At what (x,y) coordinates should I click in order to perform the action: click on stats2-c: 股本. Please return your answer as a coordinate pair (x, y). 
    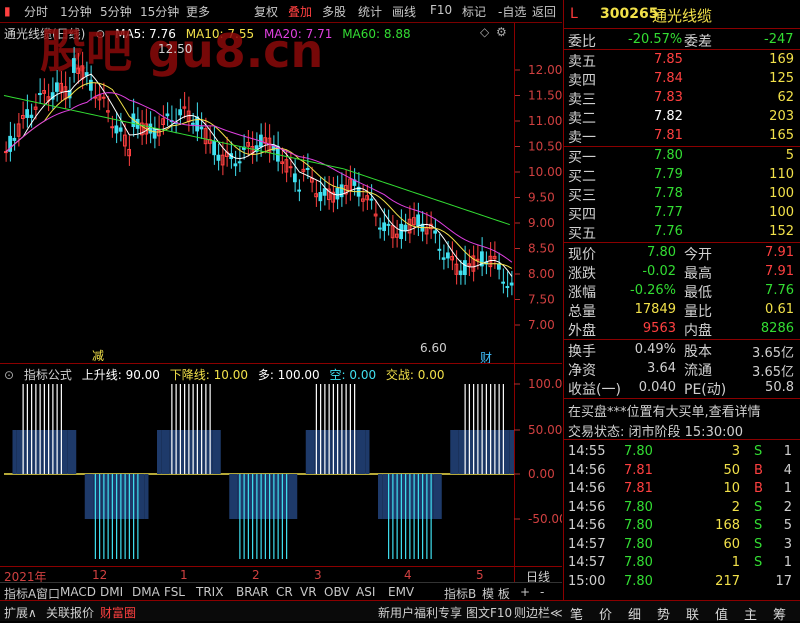
    Looking at the image, I should click on (698, 352).